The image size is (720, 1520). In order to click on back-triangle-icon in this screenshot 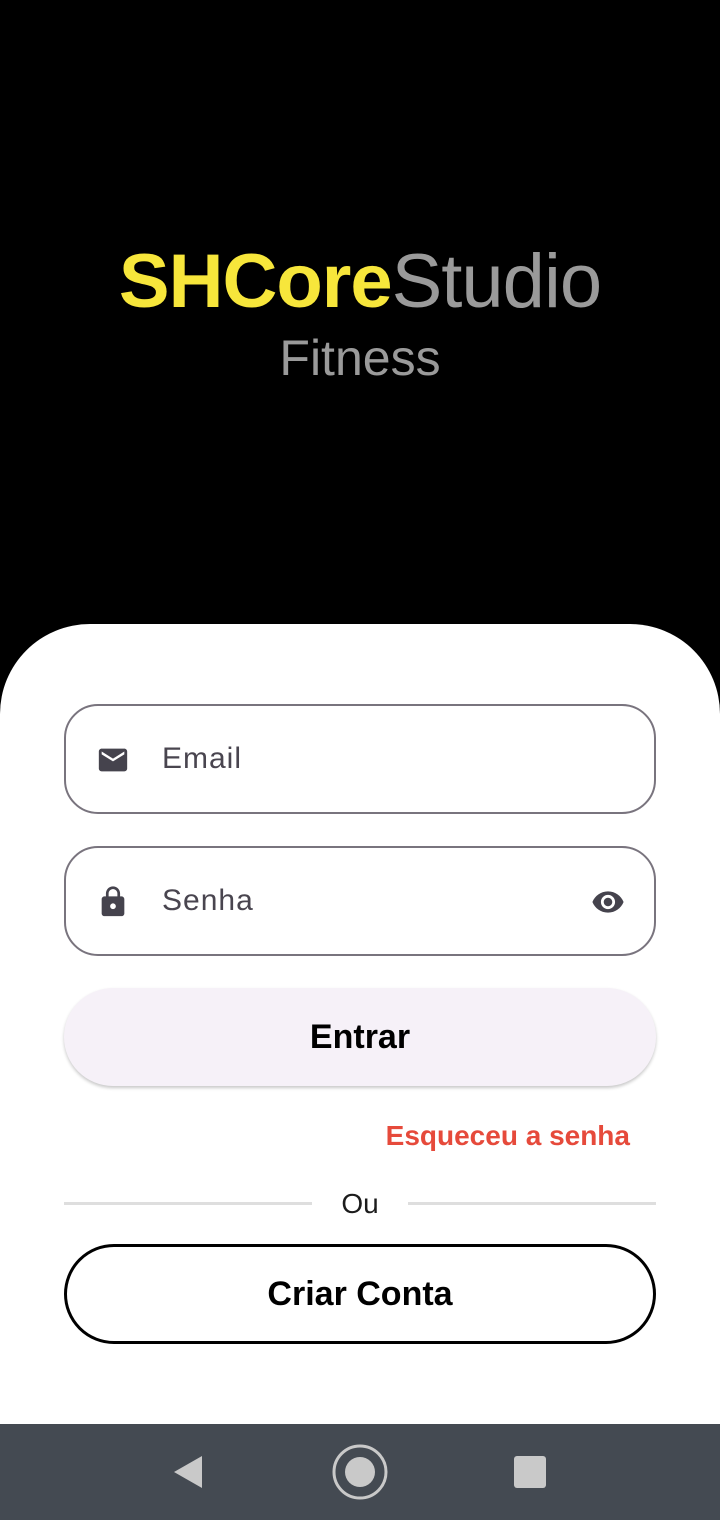, I will do `click(188, 1472)`.